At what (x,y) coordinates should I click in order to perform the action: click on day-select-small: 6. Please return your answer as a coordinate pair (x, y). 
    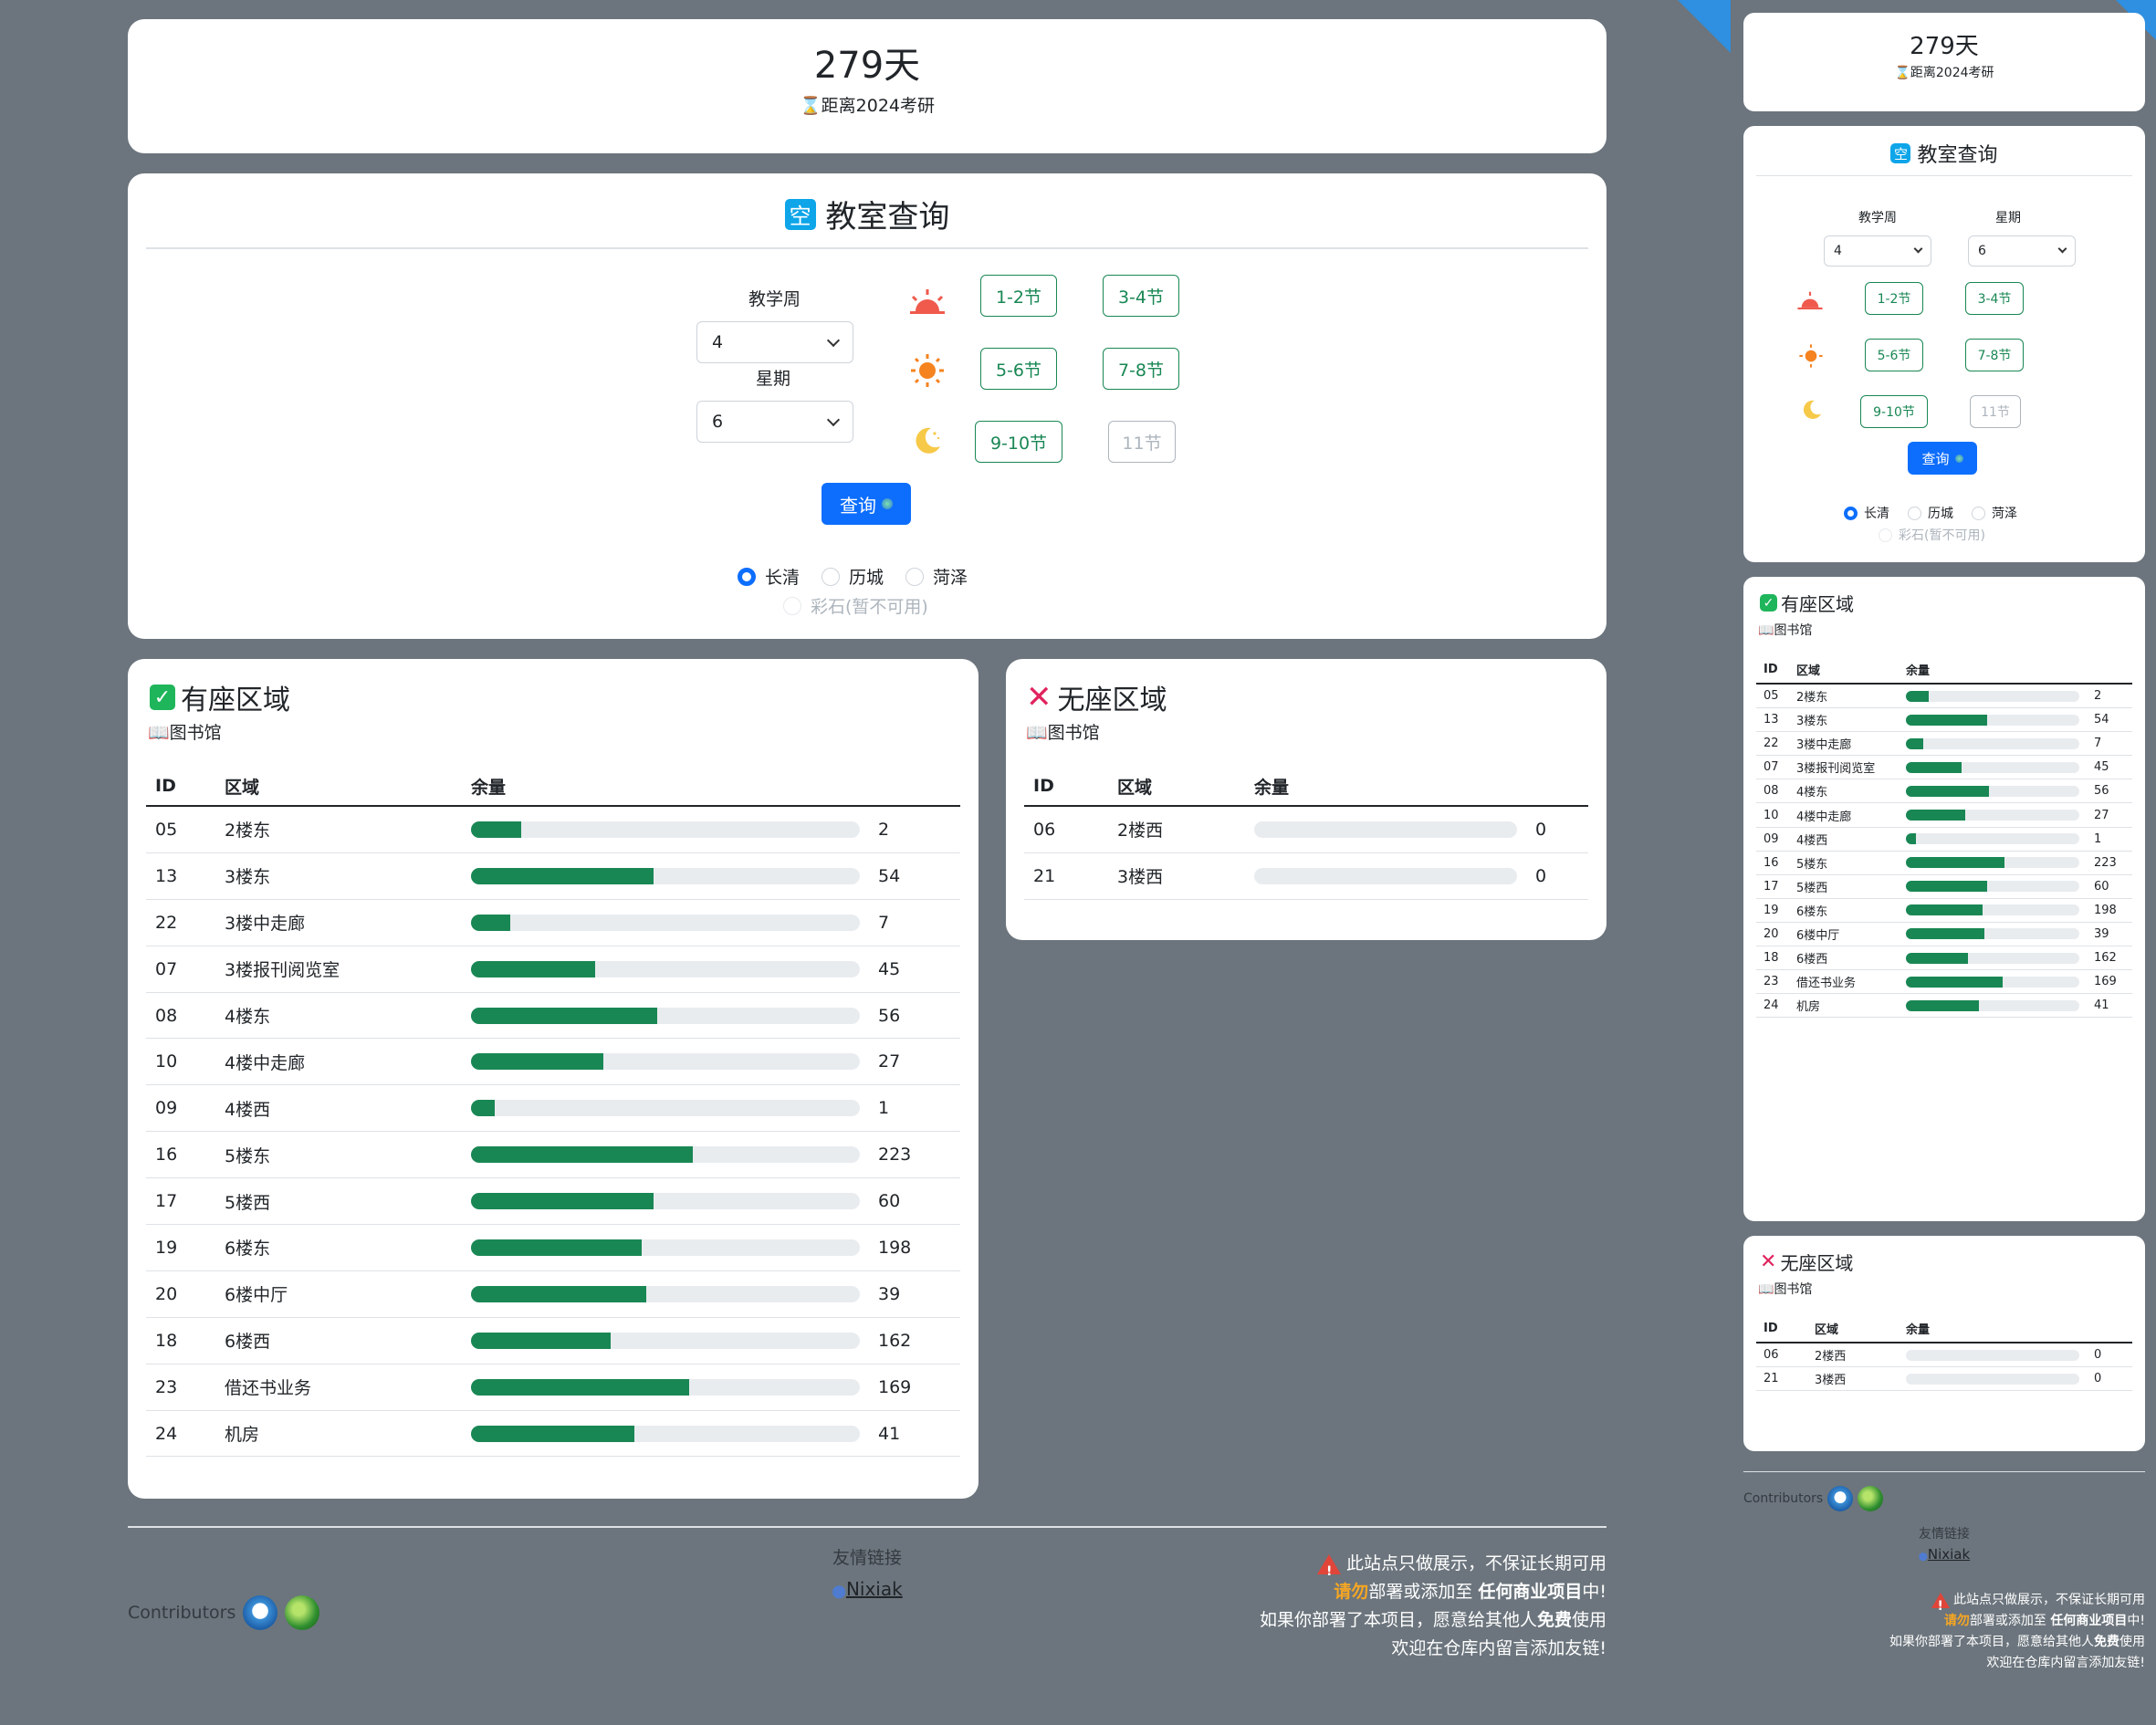
    Looking at the image, I should click on (2022, 251).